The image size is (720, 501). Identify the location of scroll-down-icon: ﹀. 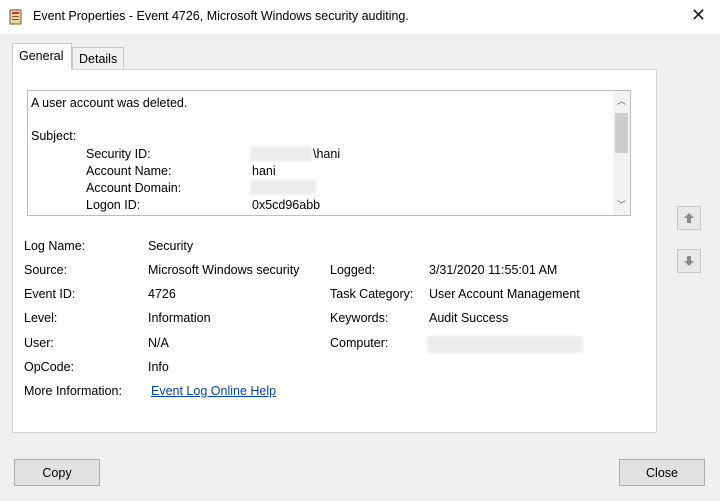
(621, 205).